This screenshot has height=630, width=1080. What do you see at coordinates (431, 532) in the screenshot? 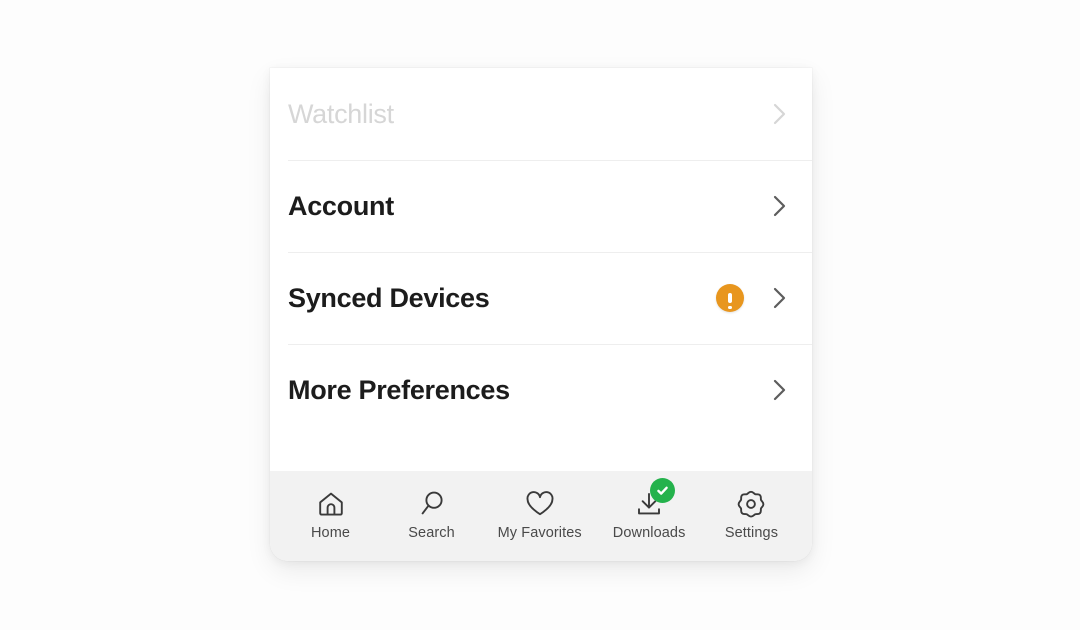
I see `nav-item-label: Search` at bounding box center [431, 532].